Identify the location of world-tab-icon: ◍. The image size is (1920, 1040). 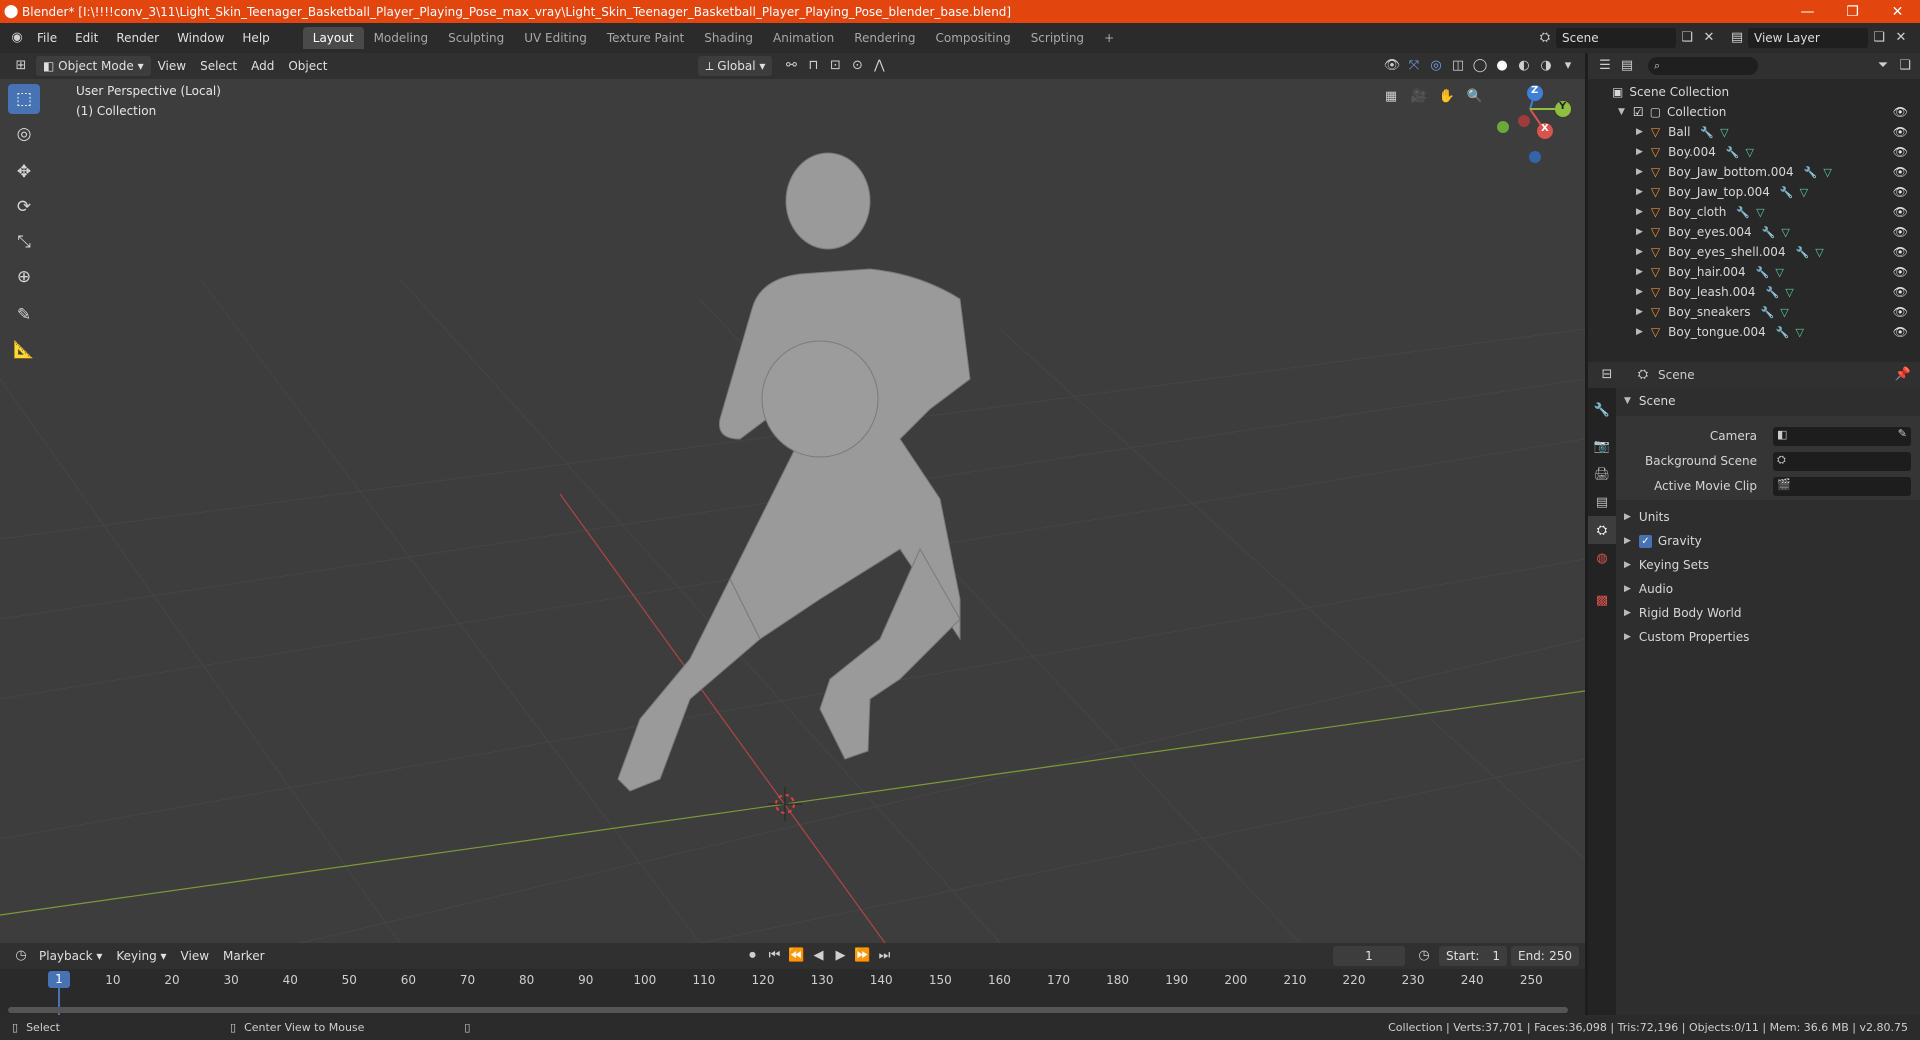
(1602, 558).